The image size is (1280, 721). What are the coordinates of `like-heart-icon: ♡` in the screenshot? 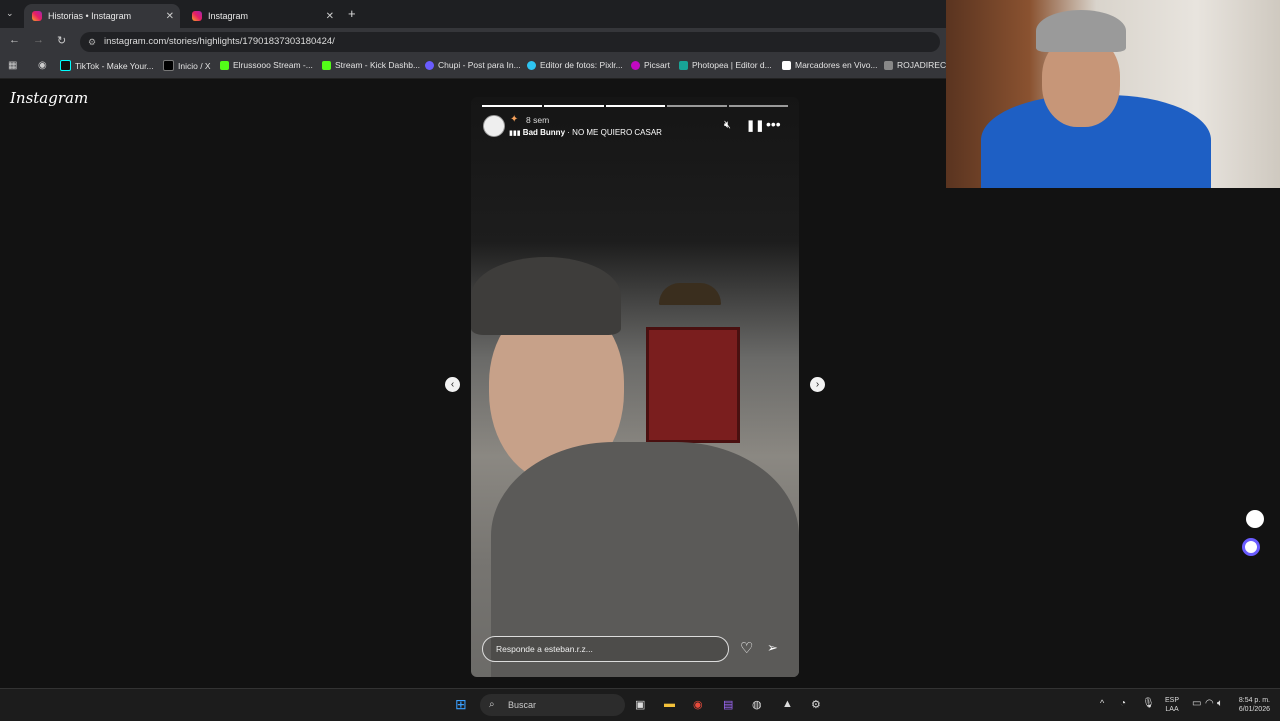 It's located at (746, 648).